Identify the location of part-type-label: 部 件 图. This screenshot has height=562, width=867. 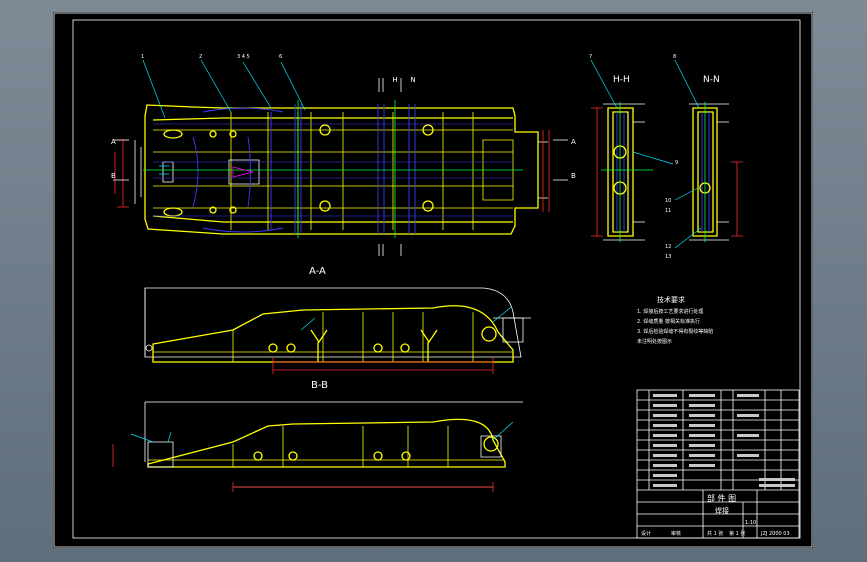
(721, 498).